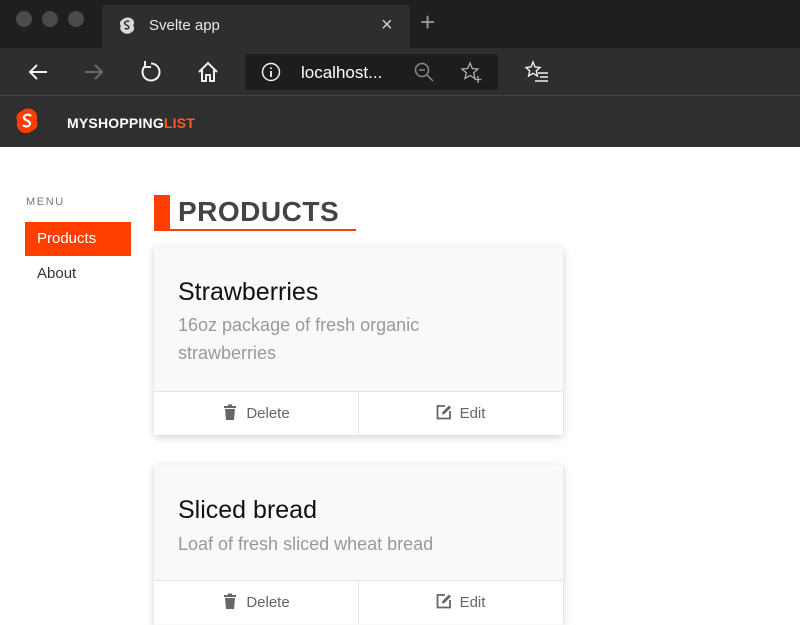  What do you see at coordinates (78, 123) in the screenshot?
I see `brand-part-my: MY` at bounding box center [78, 123].